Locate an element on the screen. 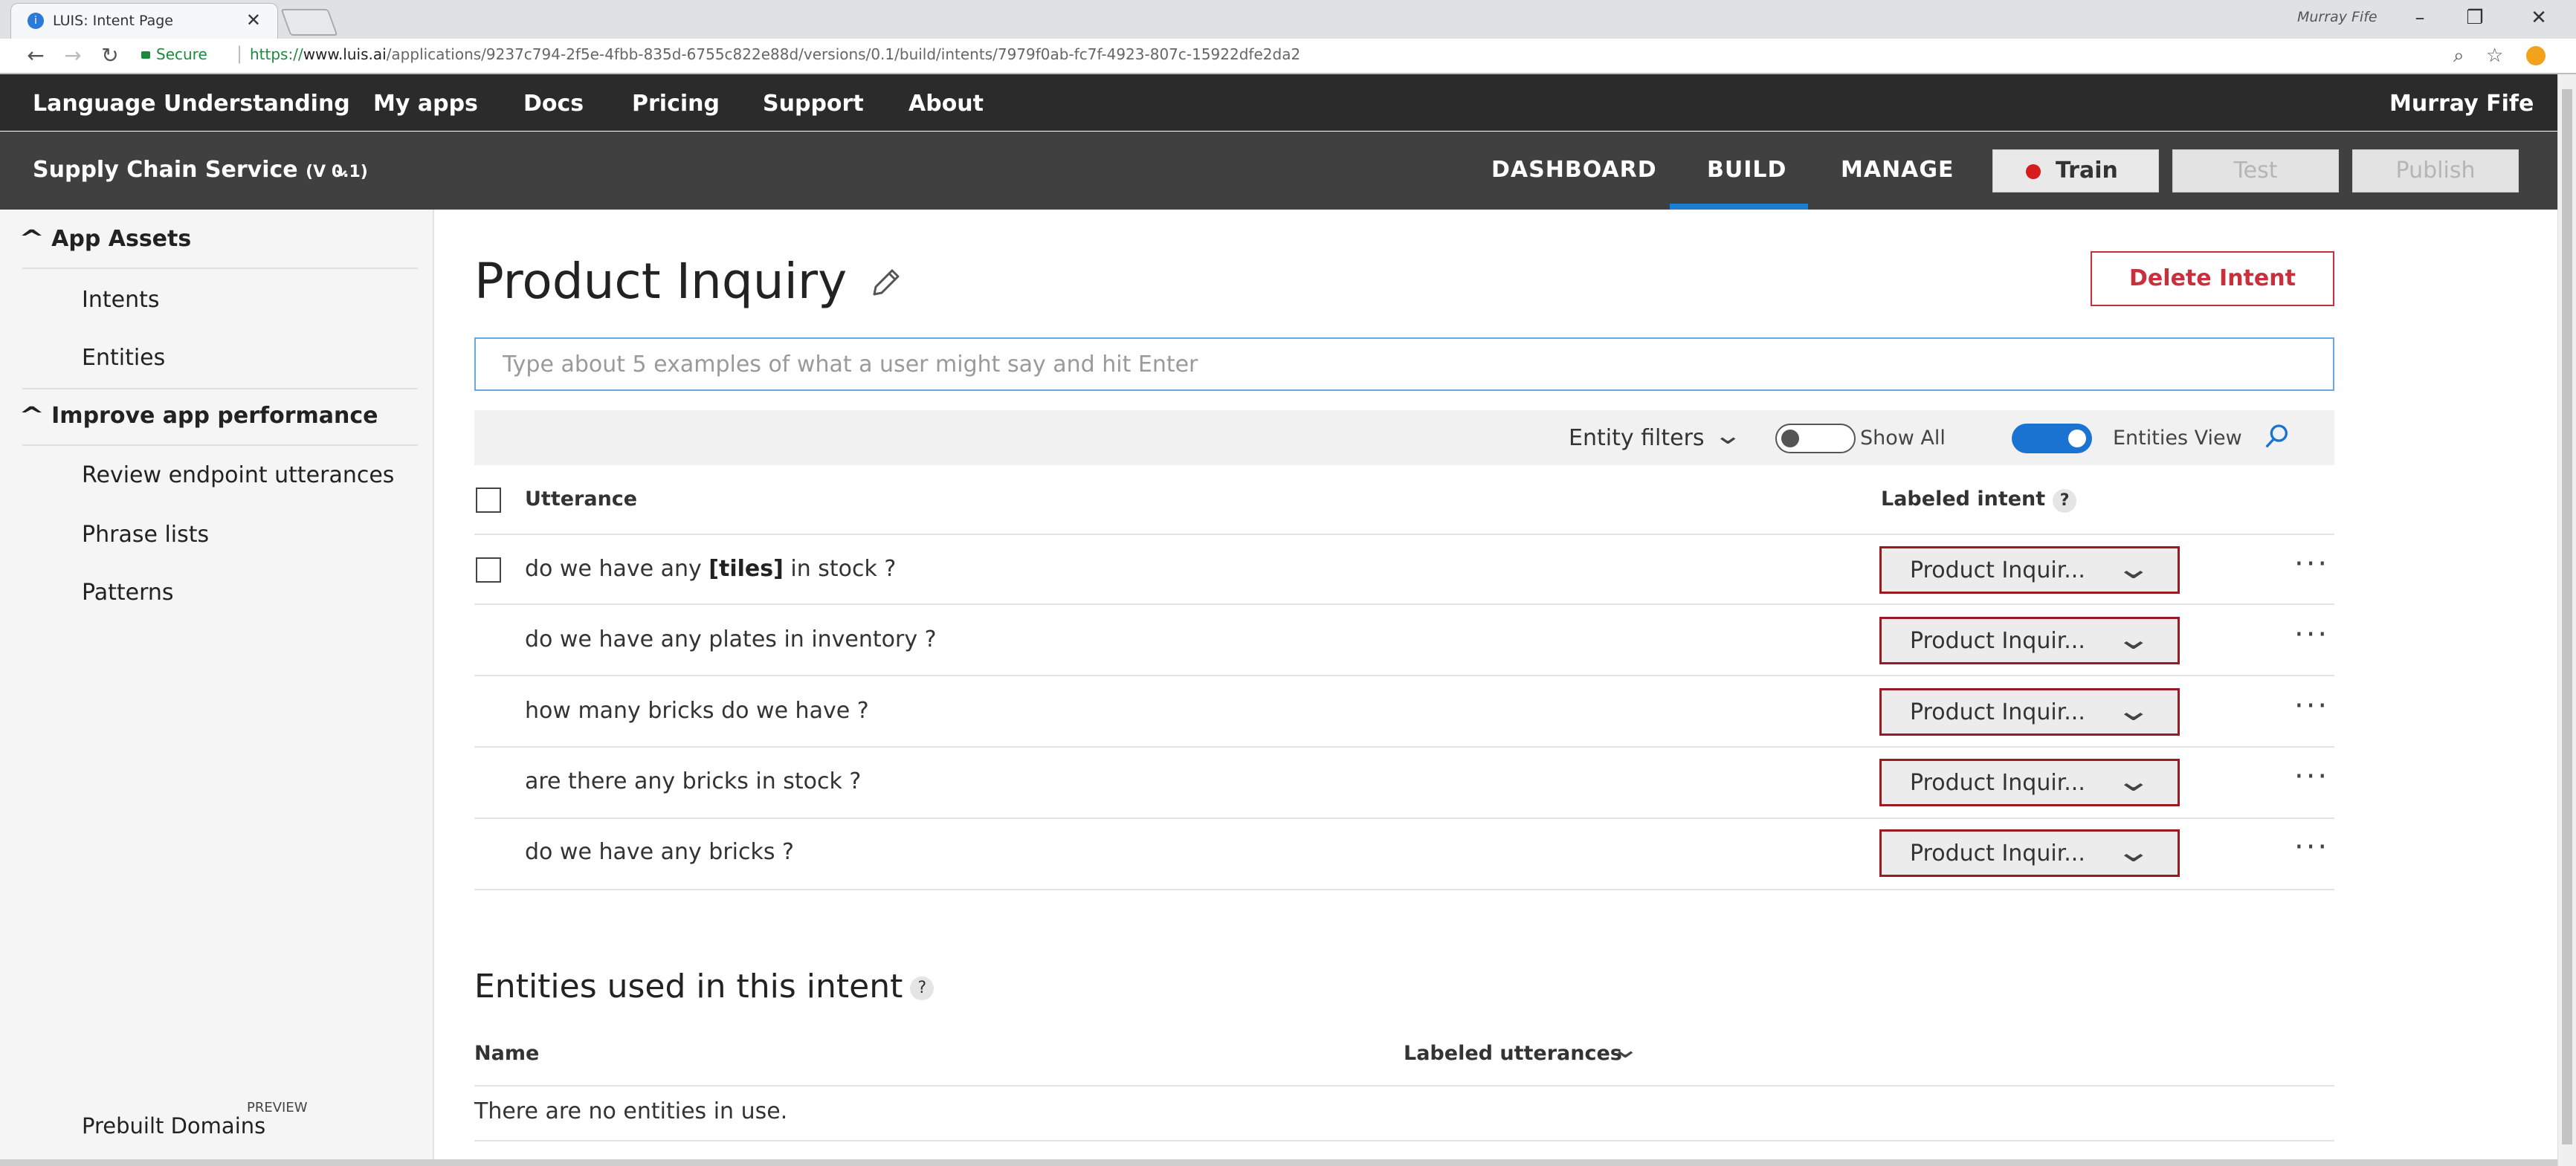 The image size is (2576, 1166). lock-icon is located at coordinates (145, 55).